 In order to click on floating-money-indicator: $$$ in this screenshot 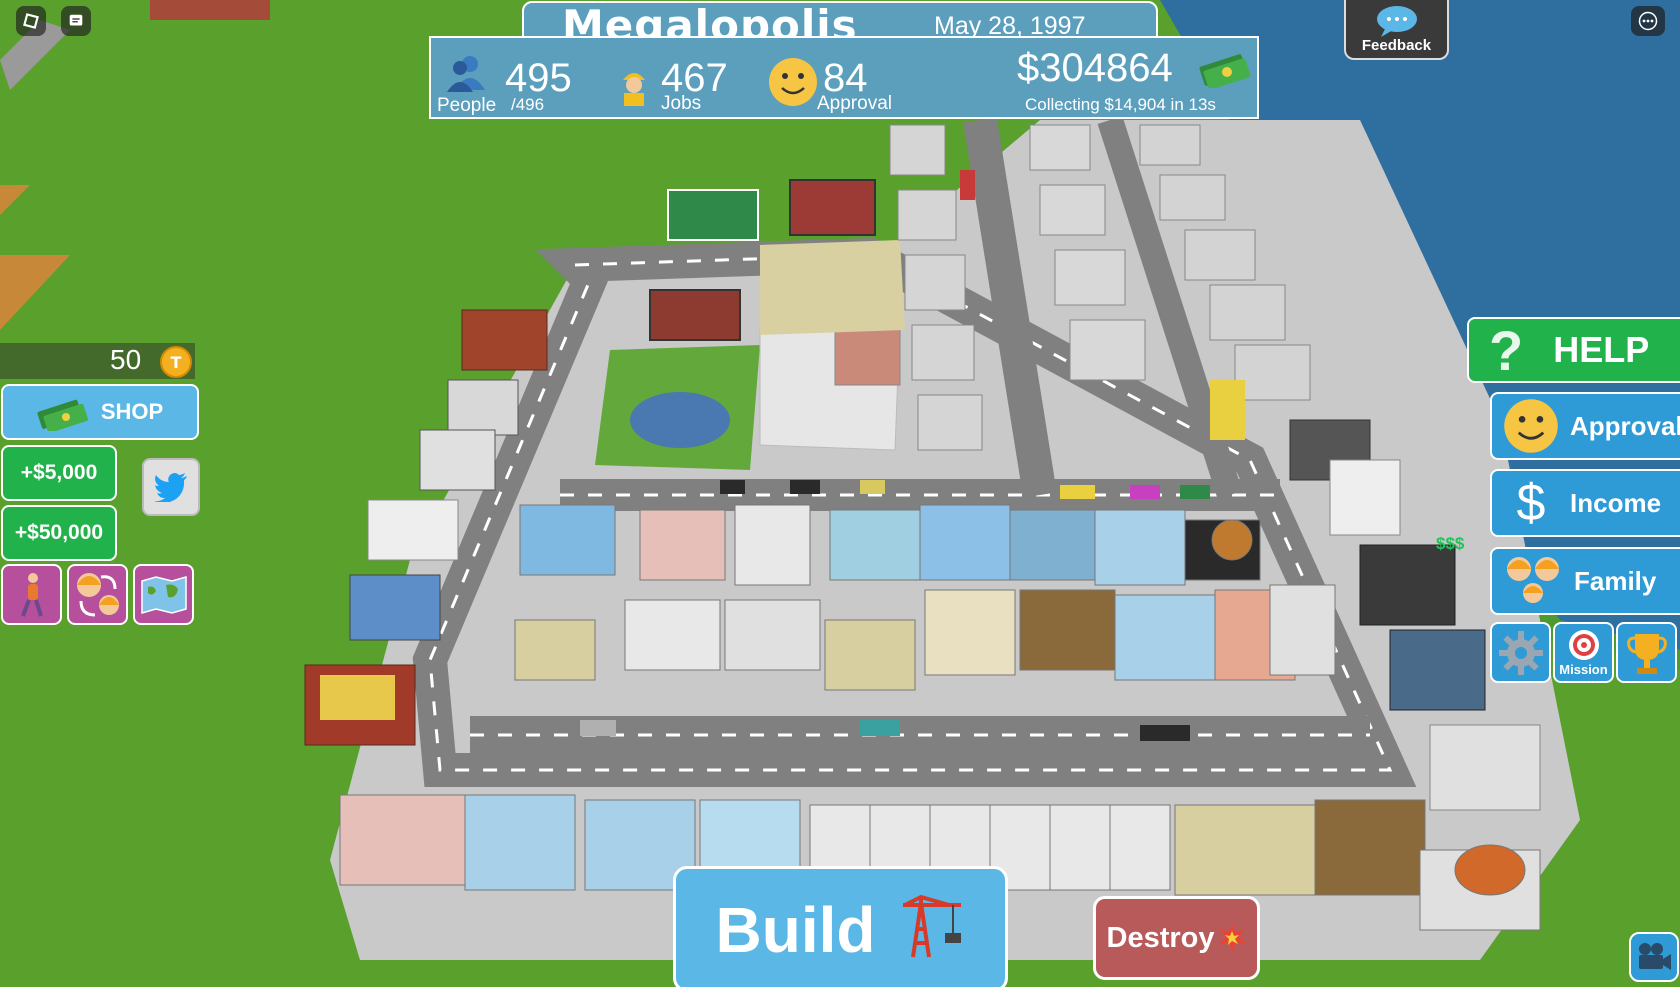, I will do `click(1450, 543)`.